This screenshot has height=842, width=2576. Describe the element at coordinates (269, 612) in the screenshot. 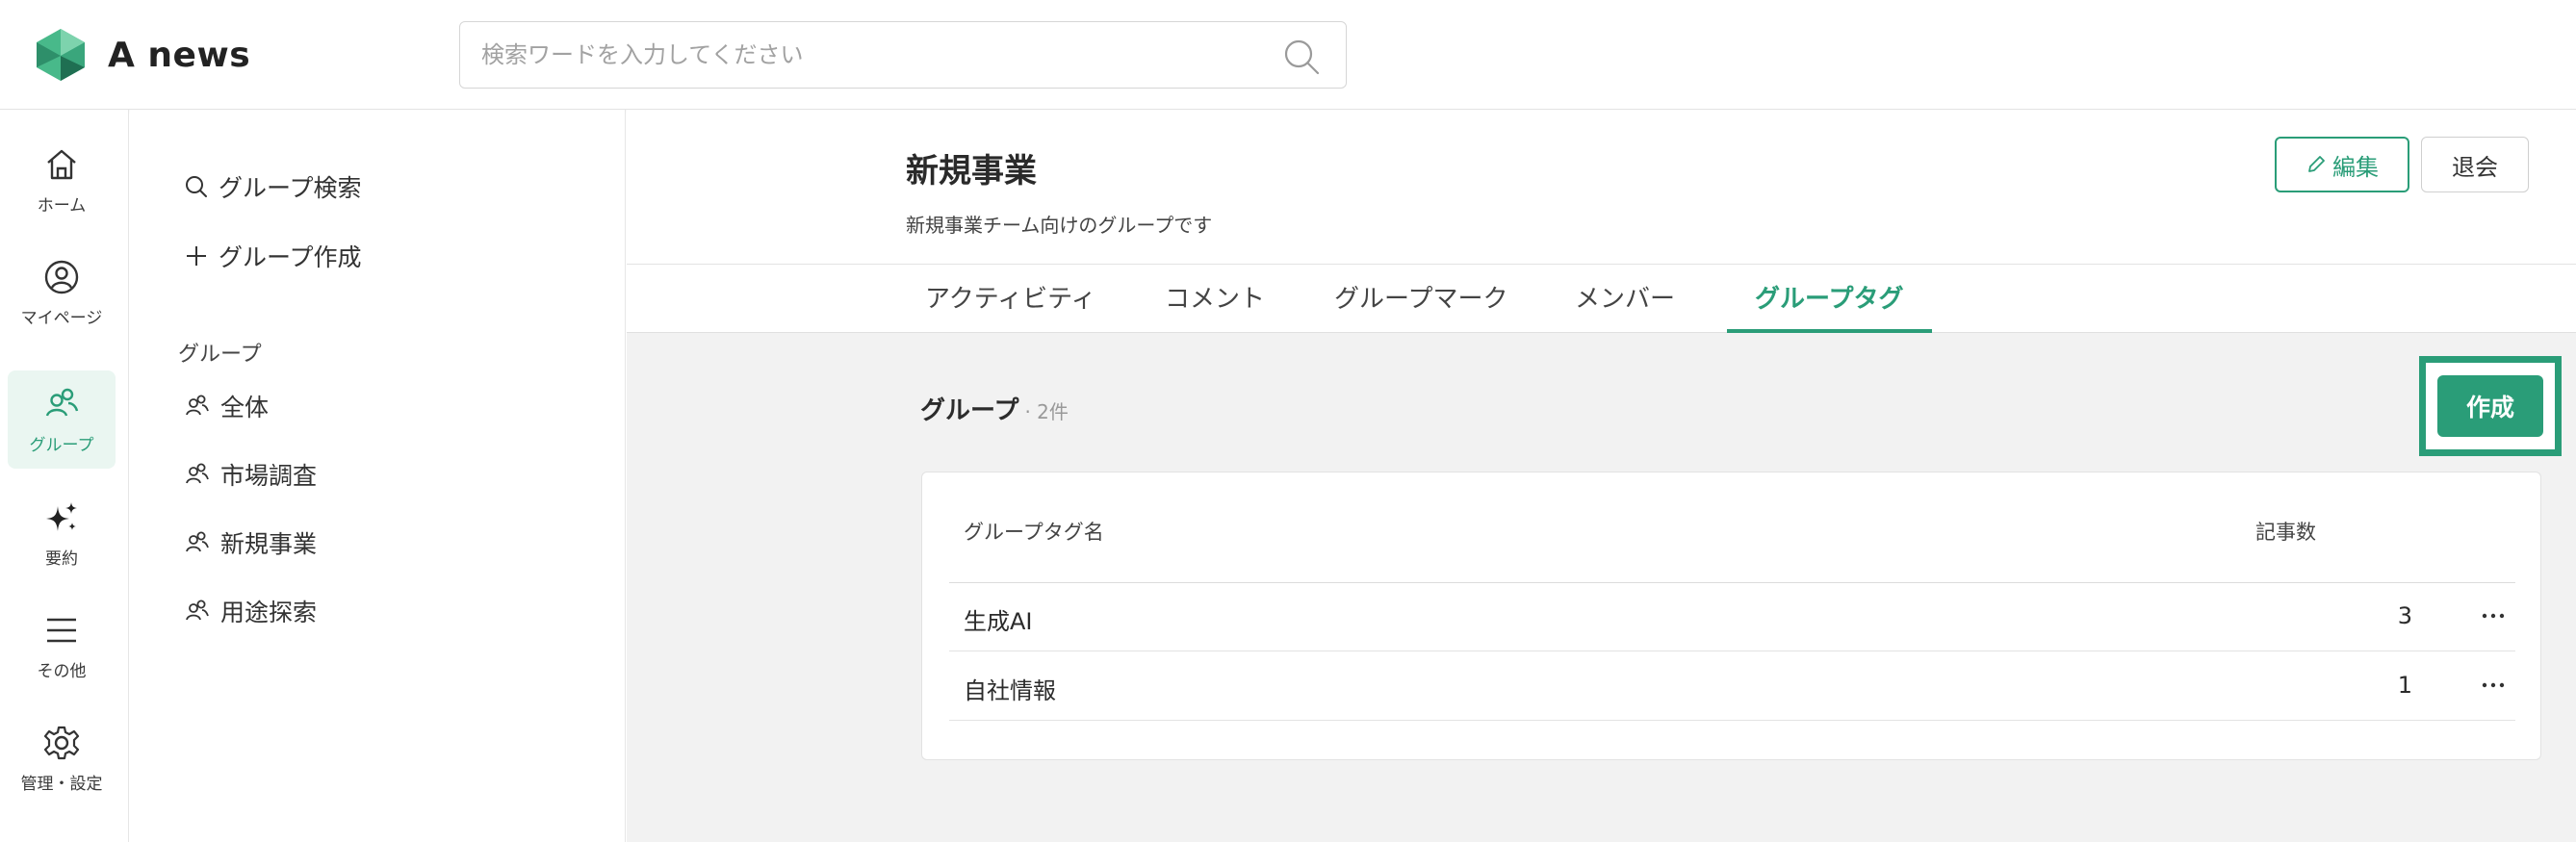

I see `group-item-label: 用途探索` at that location.